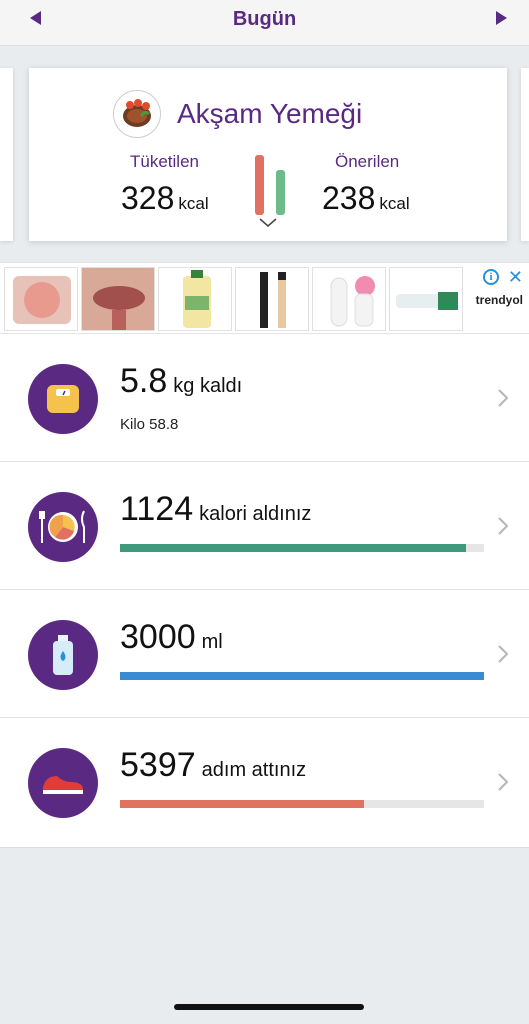  Describe the element at coordinates (158, 637) in the screenshot. I see `water-number: 3000` at that location.